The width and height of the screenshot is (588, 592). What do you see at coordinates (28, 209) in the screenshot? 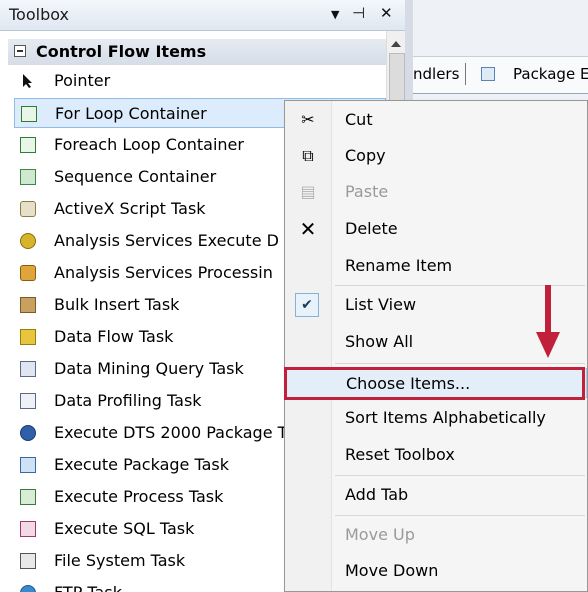
I see `activex-script-icon` at bounding box center [28, 209].